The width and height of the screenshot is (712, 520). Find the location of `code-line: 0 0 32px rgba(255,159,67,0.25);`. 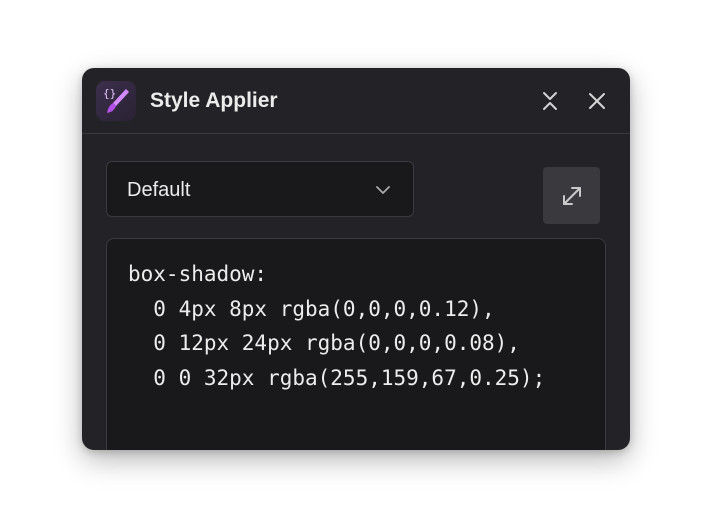

code-line: 0 0 32px rgba(255,159,67,0.25); is located at coordinates (337, 377).